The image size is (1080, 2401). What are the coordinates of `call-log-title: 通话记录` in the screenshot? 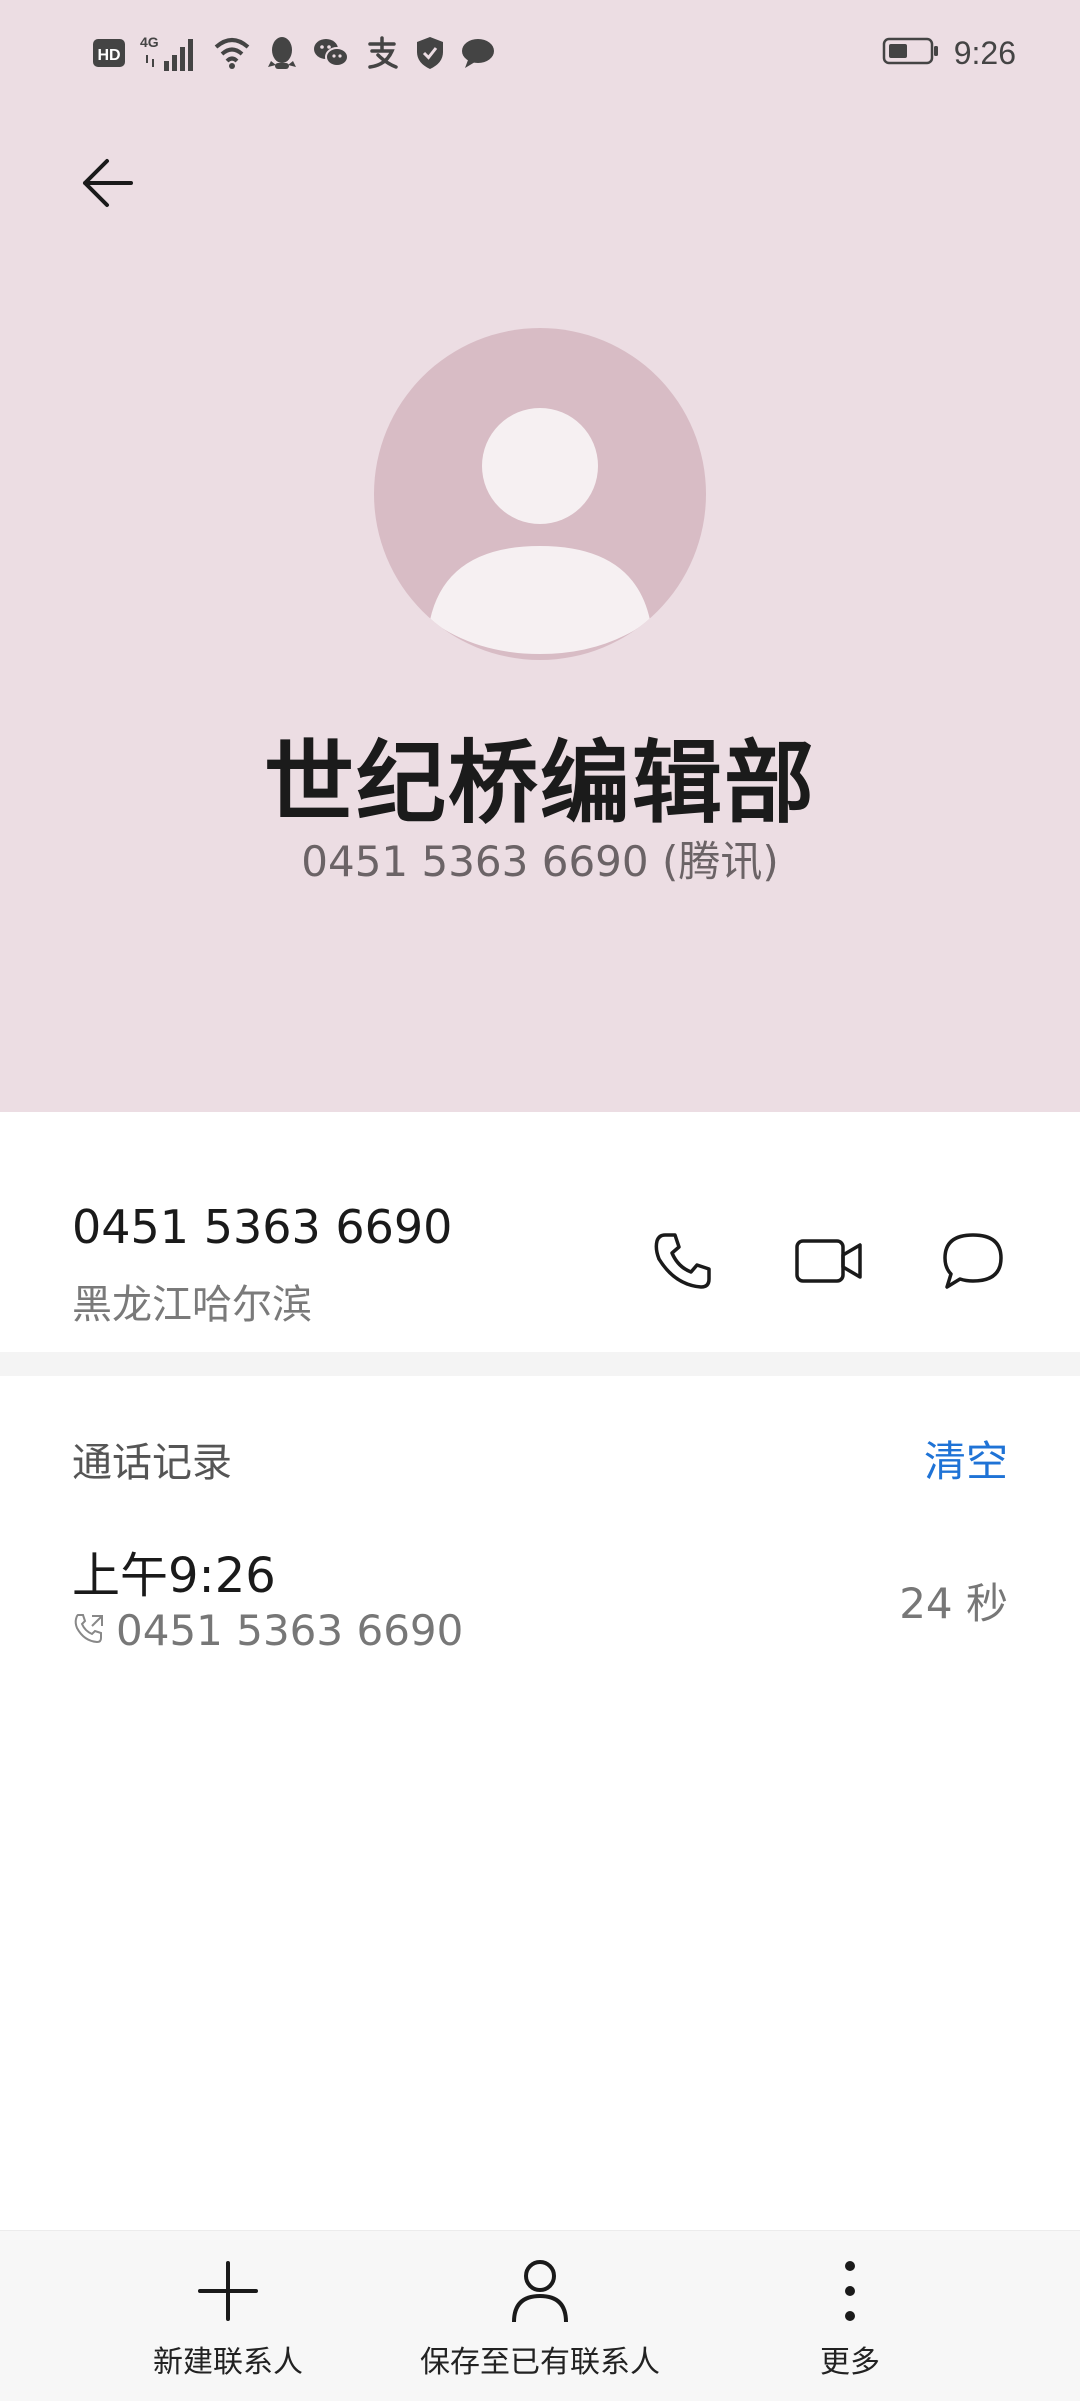 It's located at (152, 1463).